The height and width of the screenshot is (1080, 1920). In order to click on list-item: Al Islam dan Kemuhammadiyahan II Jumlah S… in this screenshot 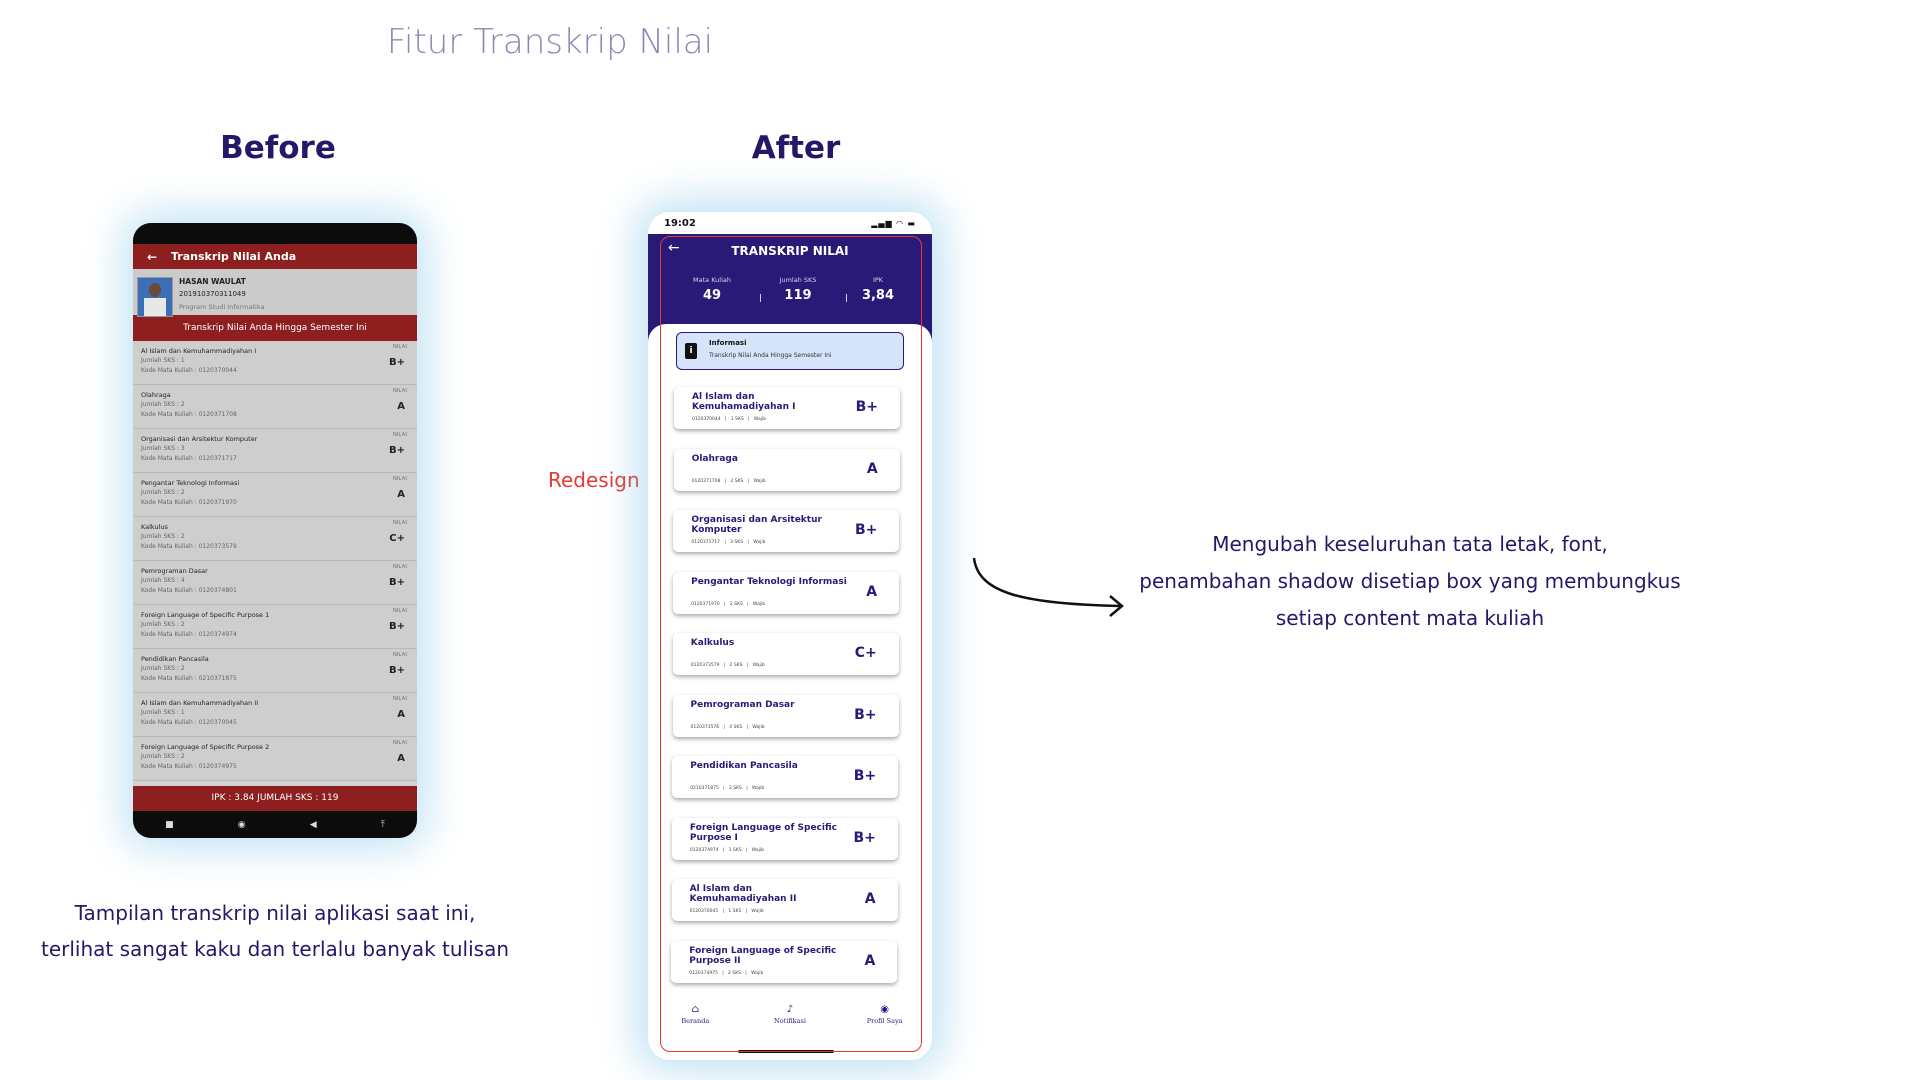, I will do `click(275, 715)`.